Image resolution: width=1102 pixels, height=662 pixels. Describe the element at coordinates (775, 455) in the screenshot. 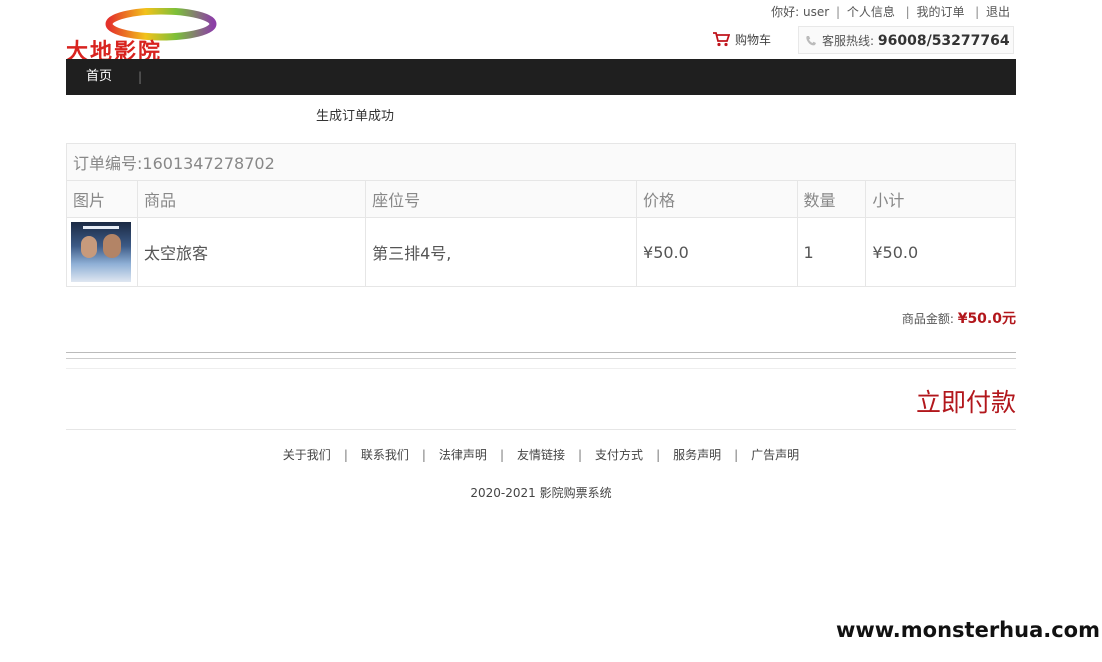

I see `footer-link-ads: 广告声明` at that location.